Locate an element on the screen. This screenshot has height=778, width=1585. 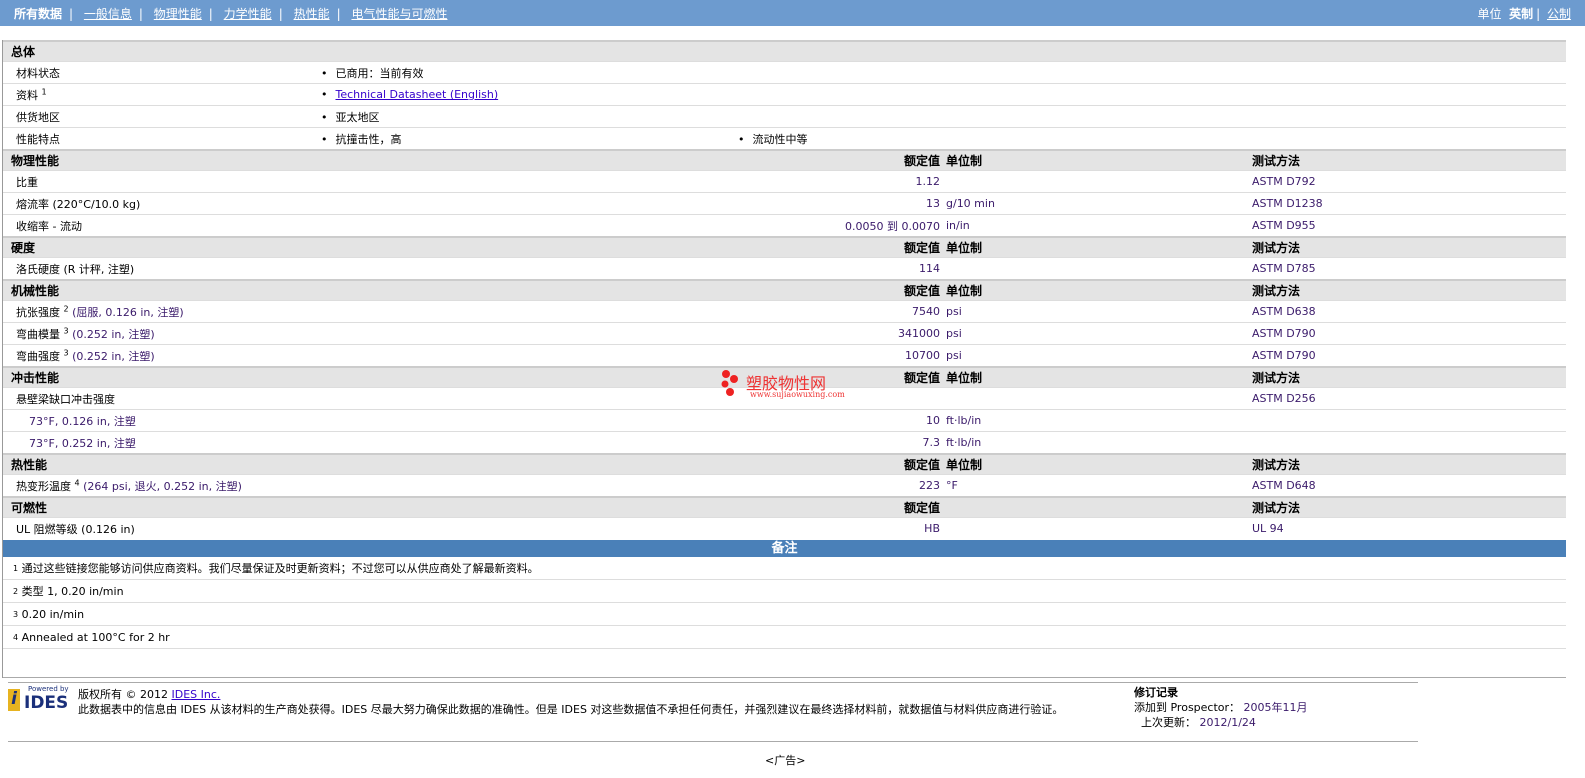
row-label: 73°F, 0.126 in, 注塑 is located at coordinates (82, 421).